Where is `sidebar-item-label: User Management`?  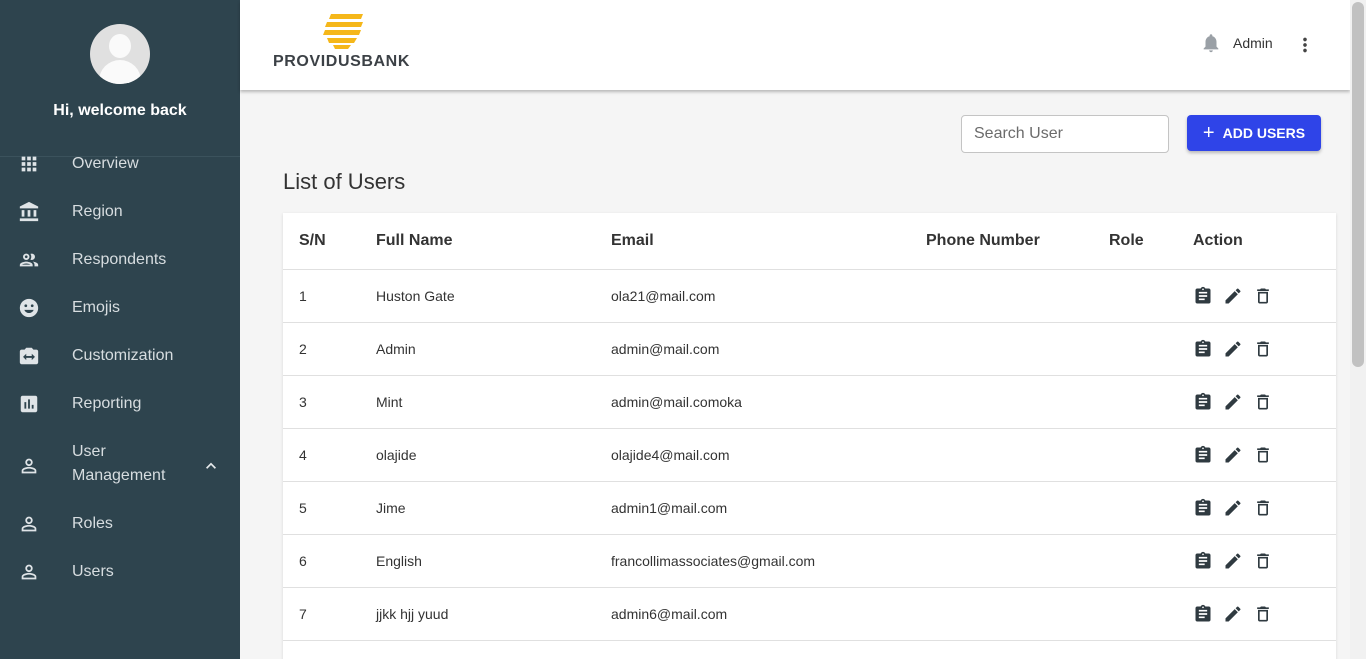 sidebar-item-label: User Management is located at coordinates (119, 463).